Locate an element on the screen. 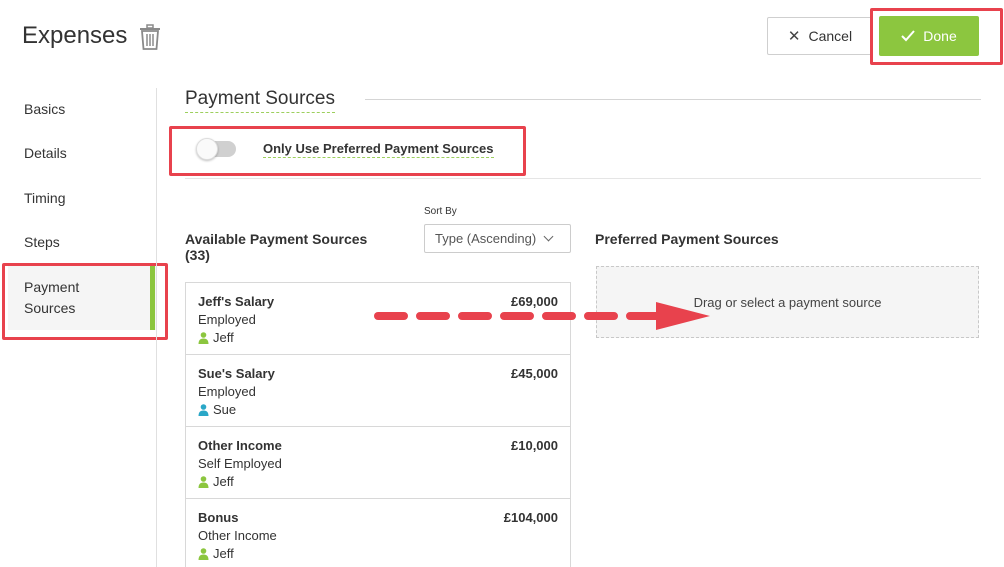 Image resolution: width=1004 pixels, height=567 pixels. drop-zone-text: Drag or select a payment source is located at coordinates (787, 302).